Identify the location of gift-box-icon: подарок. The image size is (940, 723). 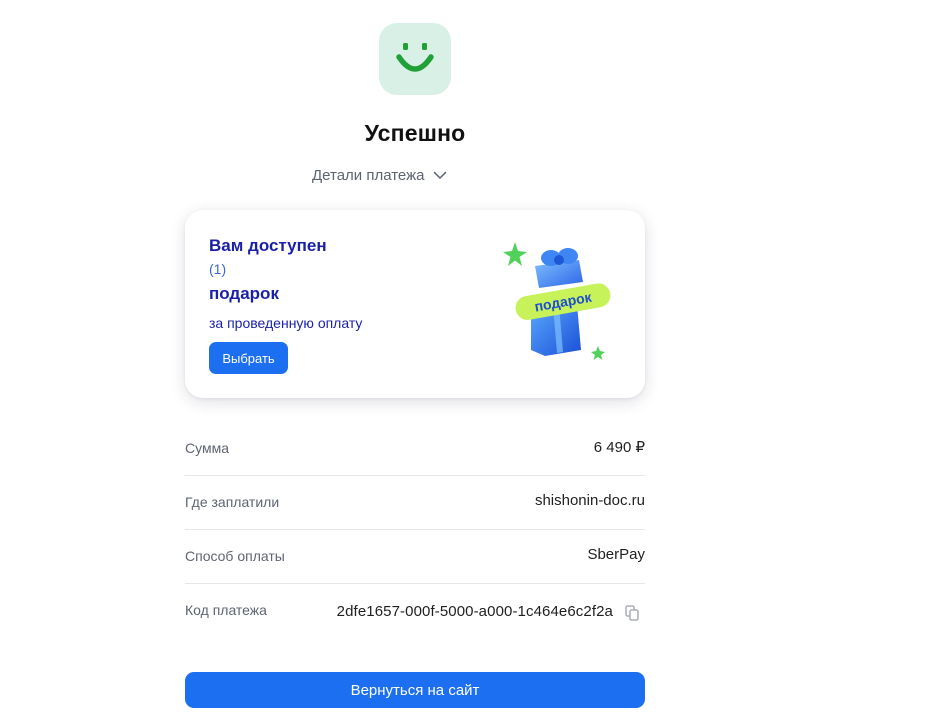
(557, 301).